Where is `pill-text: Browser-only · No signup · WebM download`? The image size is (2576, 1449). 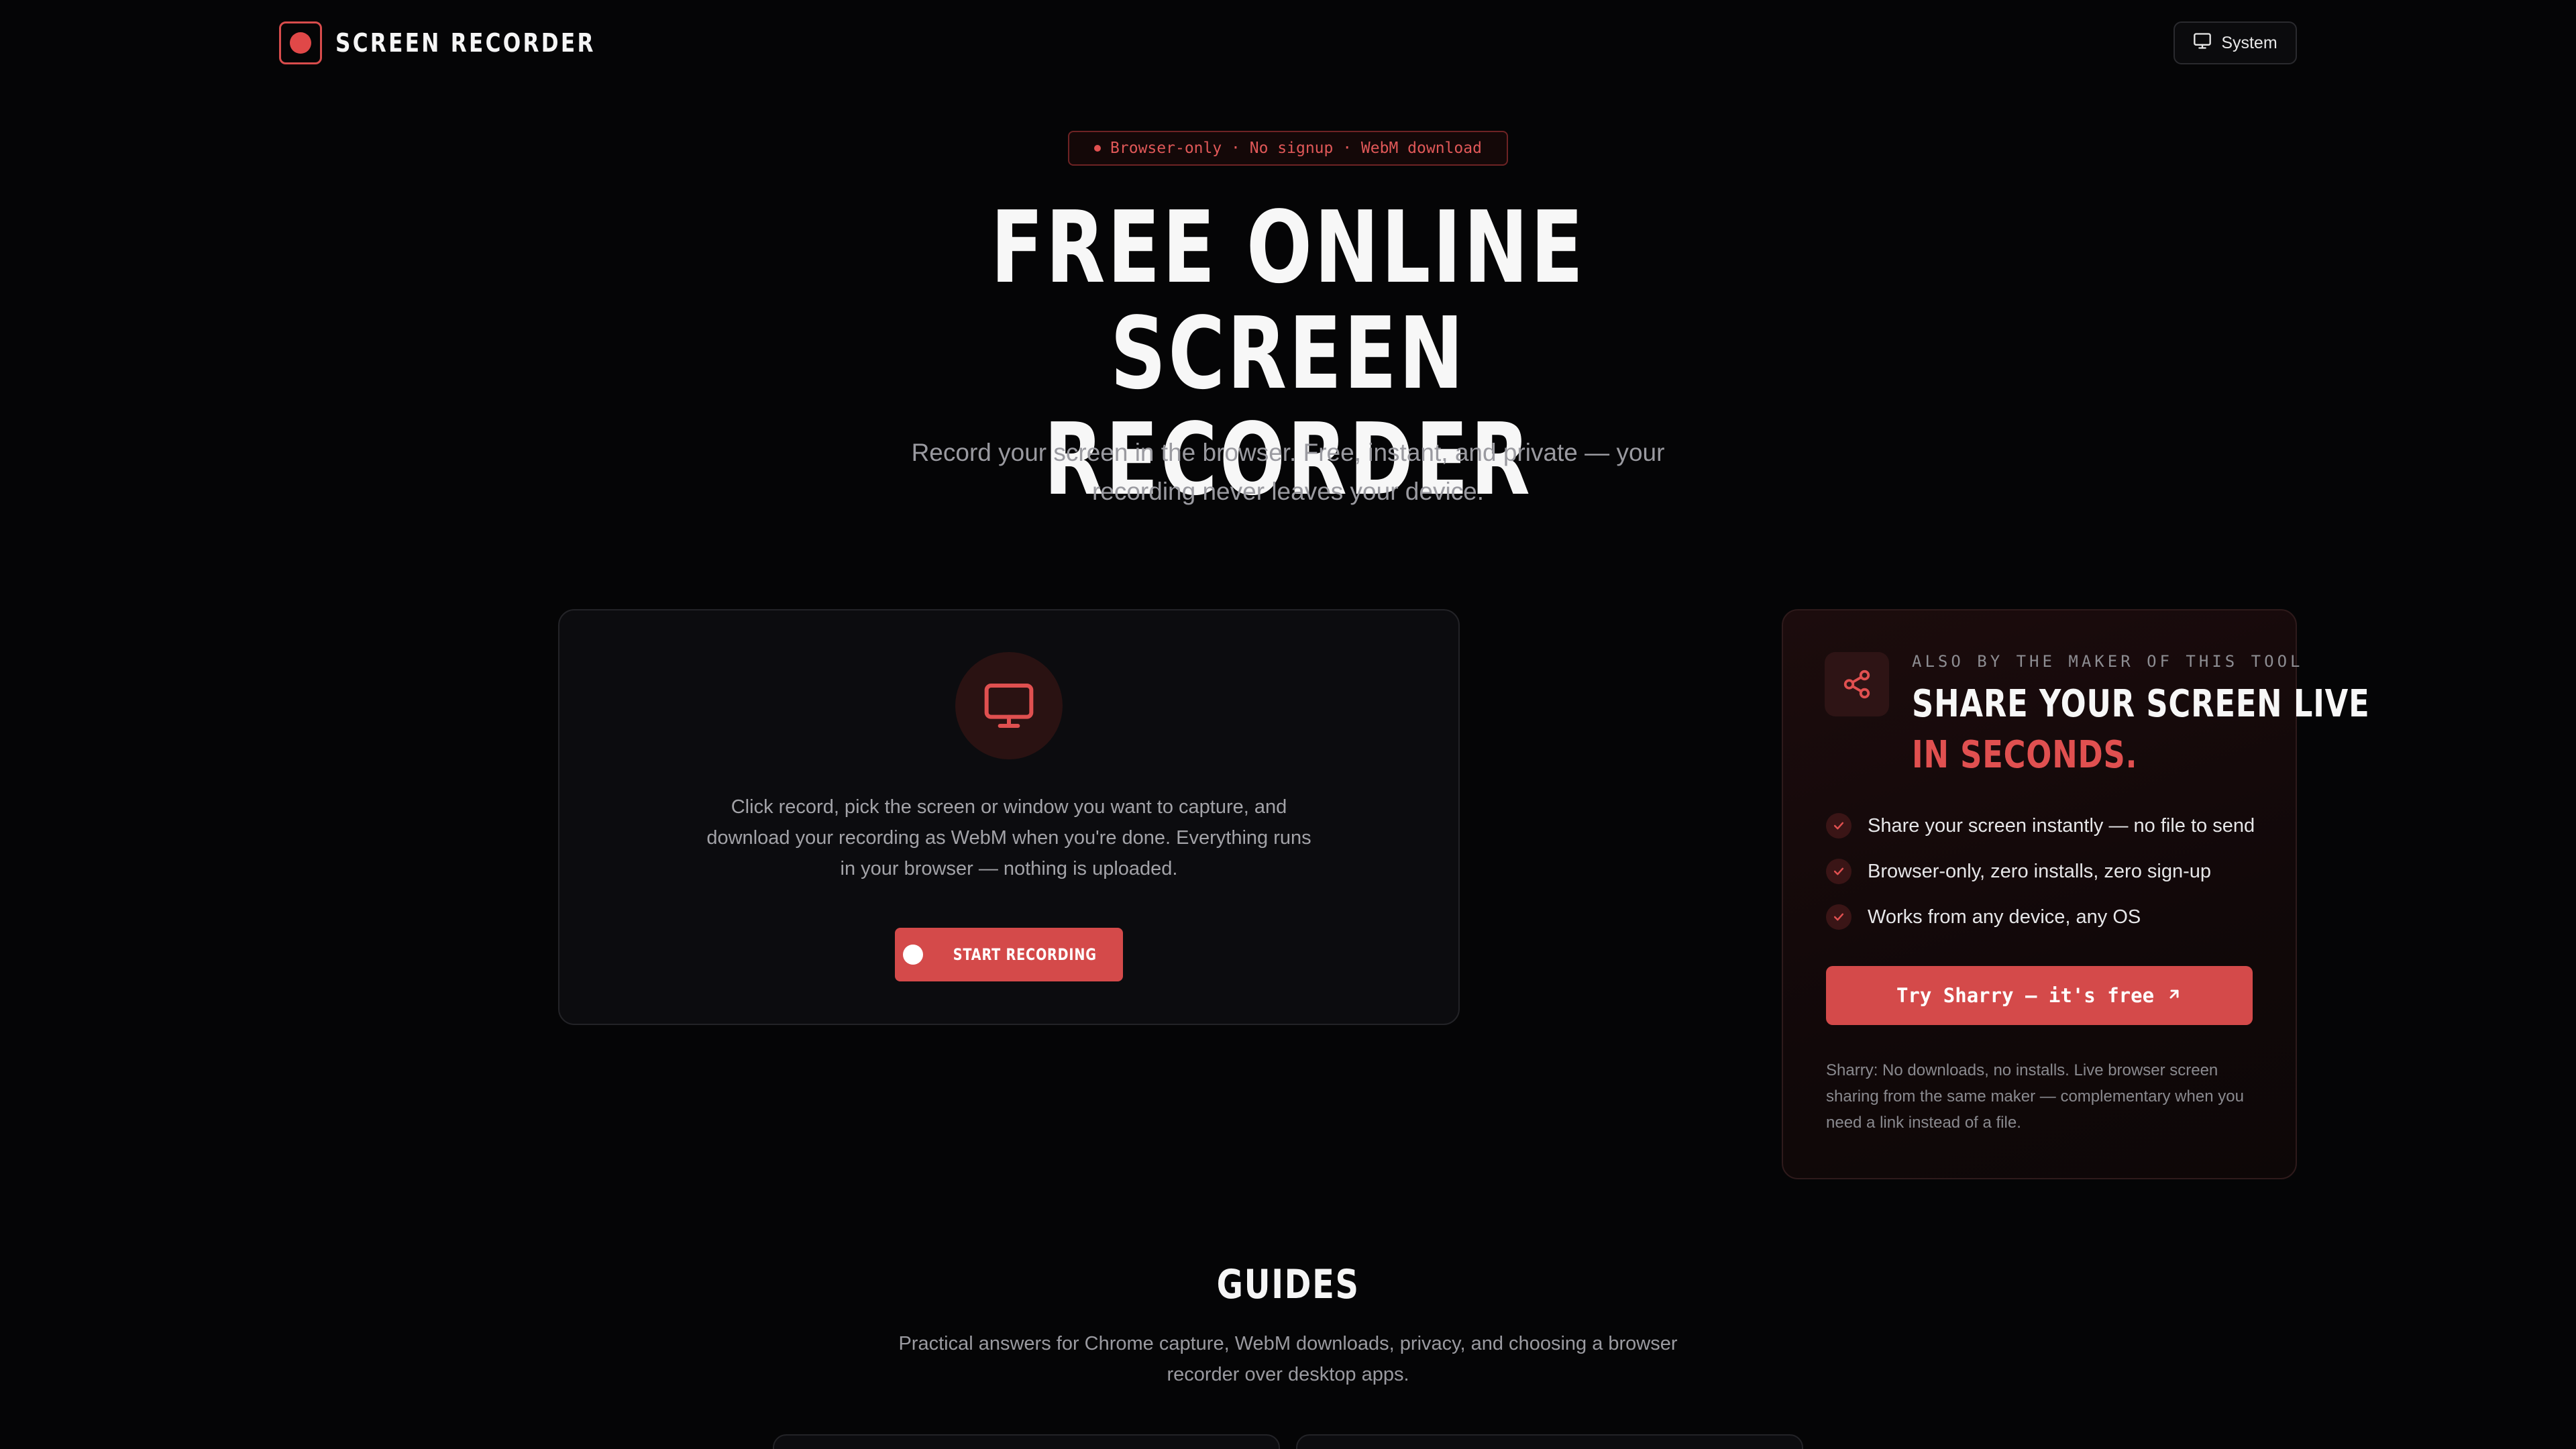
pill-text: Browser-only · No signup · WebM download is located at coordinates (1296, 148).